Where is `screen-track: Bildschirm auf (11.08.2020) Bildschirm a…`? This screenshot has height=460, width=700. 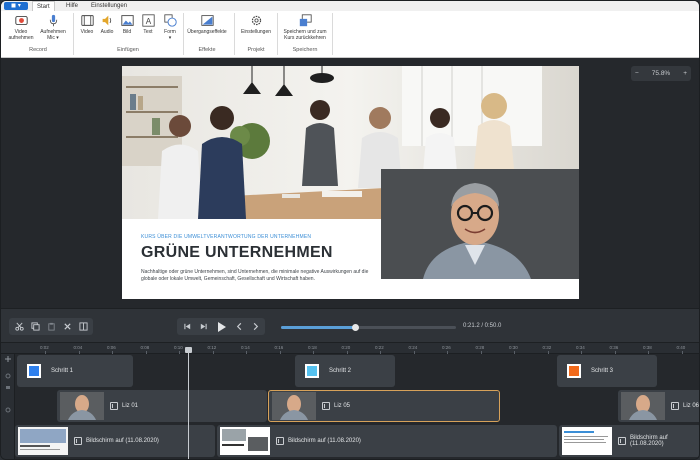 screen-track: Bildschirm auf (11.08.2020) Bildschirm a… is located at coordinates (357, 441).